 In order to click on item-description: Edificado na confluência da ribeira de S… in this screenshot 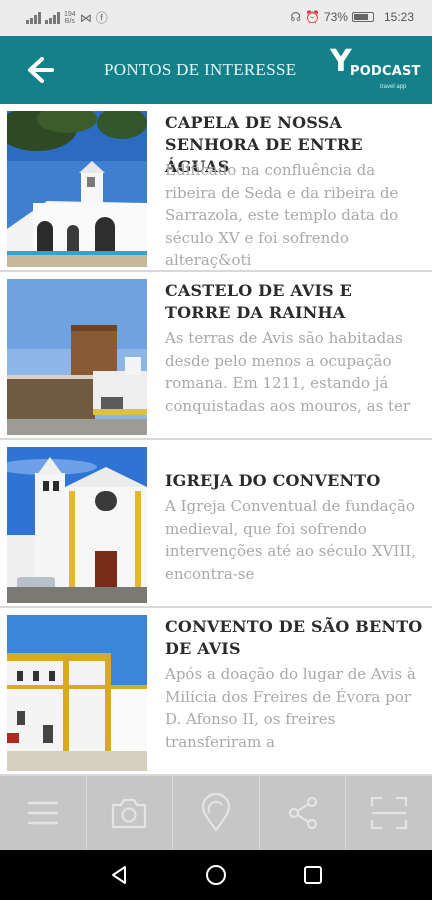, I will do `click(282, 215)`.